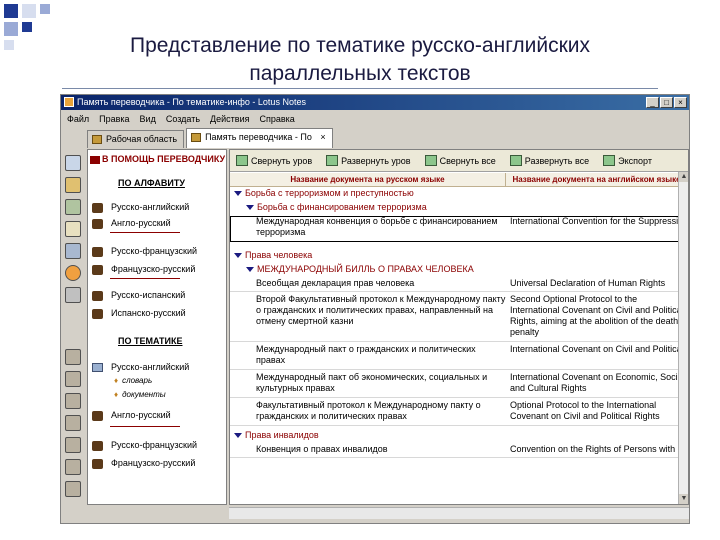 This screenshot has height=540, width=720. Describe the element at coordinates (322, 137) in the screenshot. I see `tab-close-icon: ×` at that location.